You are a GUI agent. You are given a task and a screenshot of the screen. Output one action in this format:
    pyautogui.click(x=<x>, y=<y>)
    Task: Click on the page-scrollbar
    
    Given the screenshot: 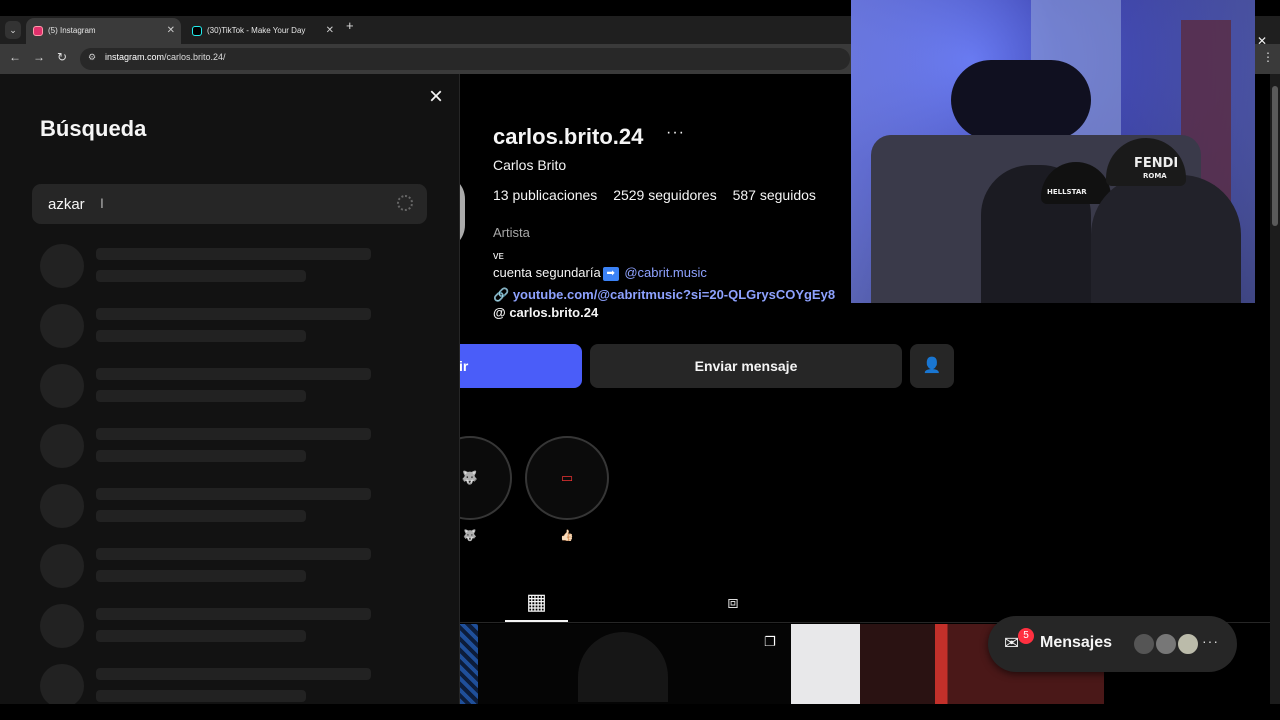 What is the action you would take?
    pyautogui.click(x=1275, y=389)
    